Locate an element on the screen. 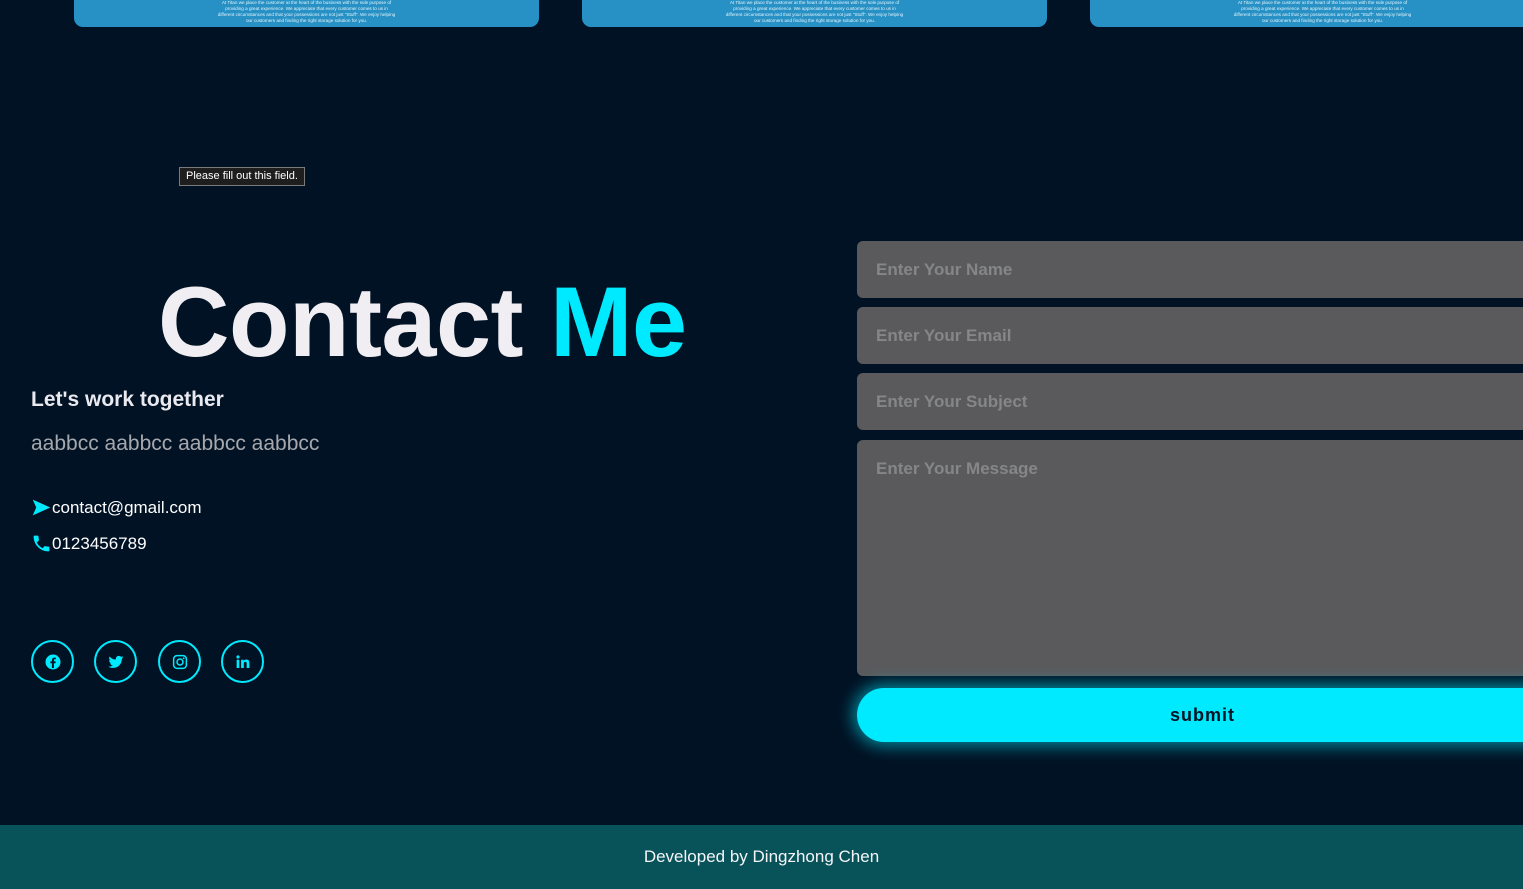 The width and height of the screenshot is (1523, 889). twitter-icon is located at coordinates (115, 661).